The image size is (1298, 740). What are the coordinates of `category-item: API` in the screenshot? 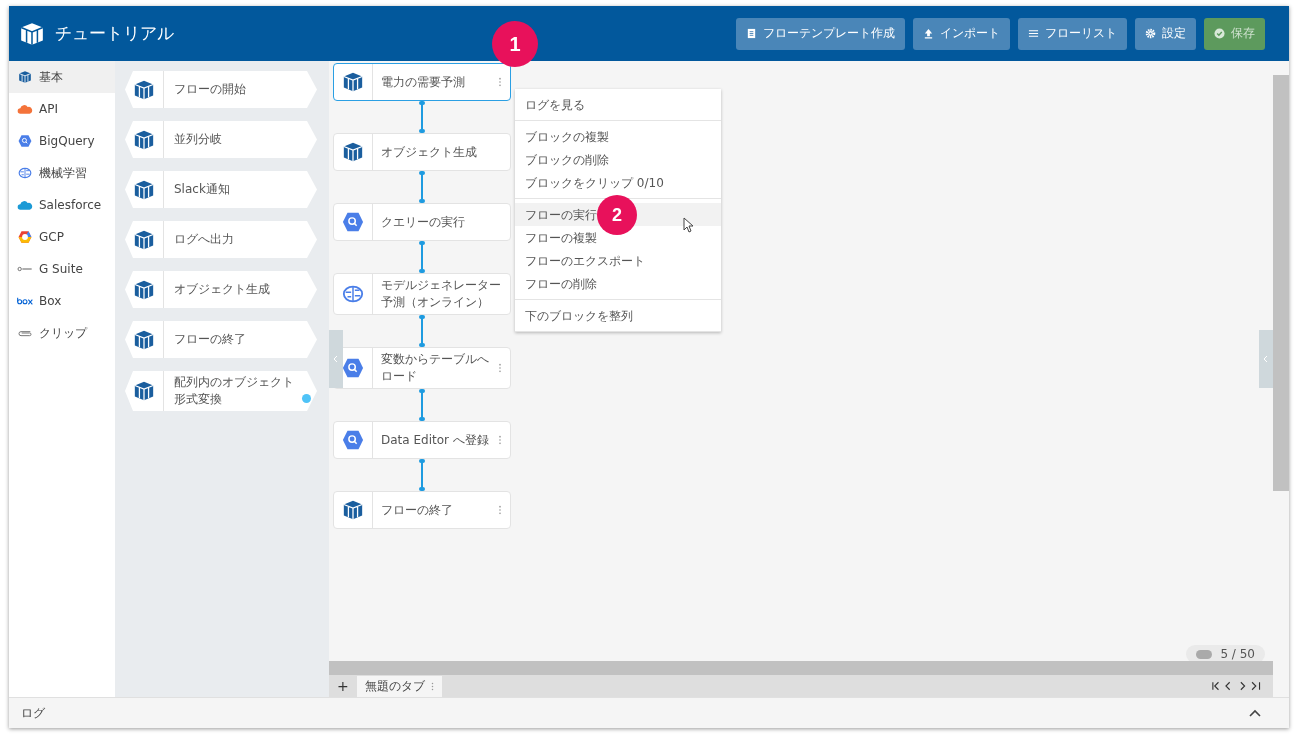 It's located at (62, 109).